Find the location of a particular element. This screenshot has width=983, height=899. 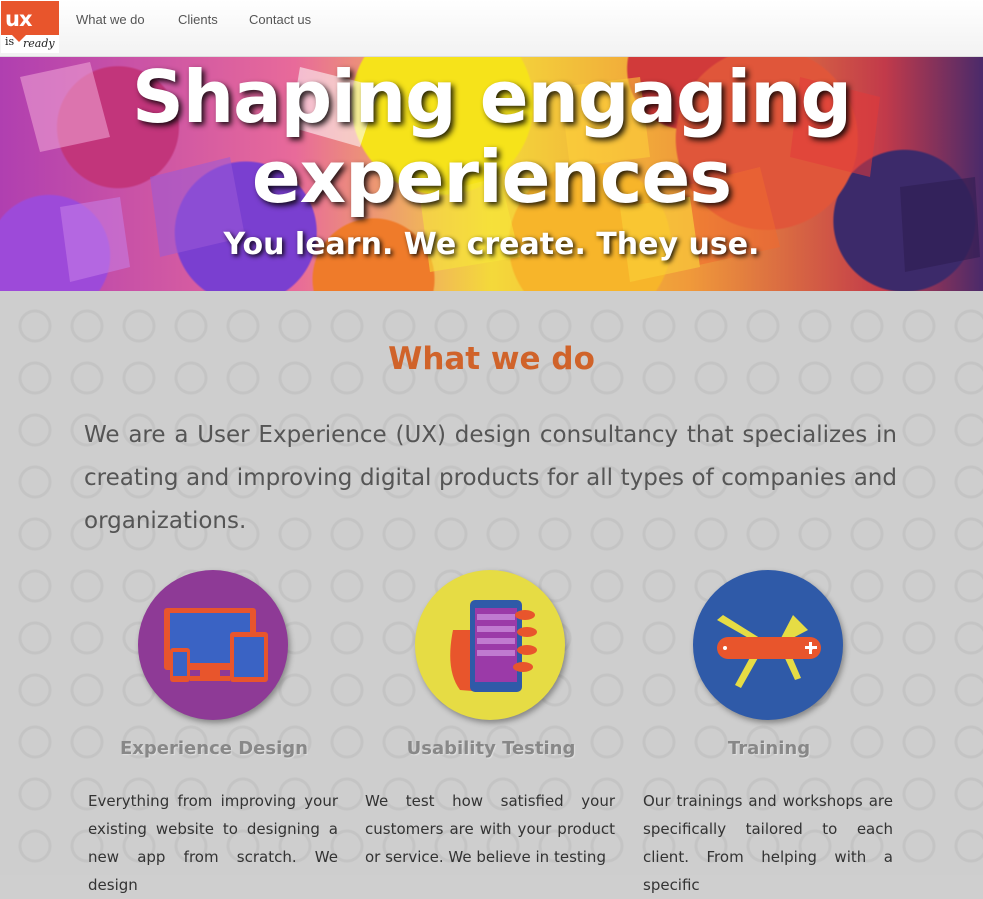

logo-badge: ux is located at coordinates (30, 18).